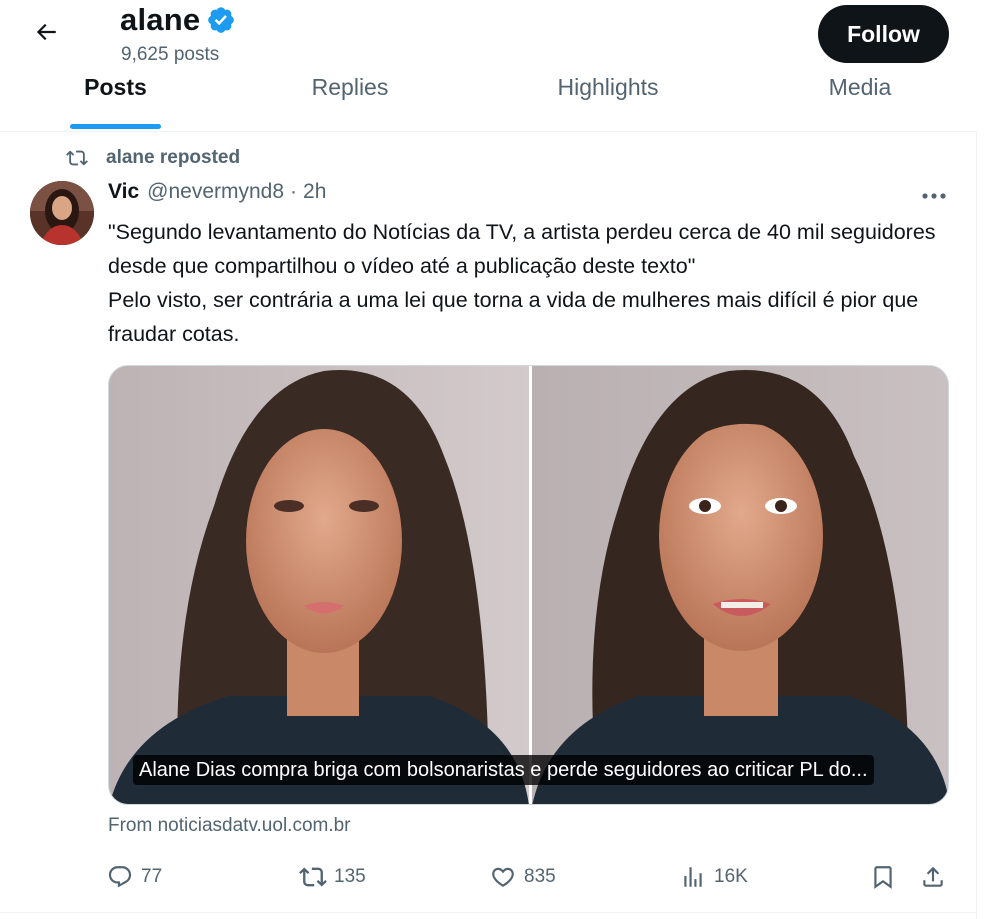 The image size is (1000, 919). I want to click on more-options-button, so click(934, 196).